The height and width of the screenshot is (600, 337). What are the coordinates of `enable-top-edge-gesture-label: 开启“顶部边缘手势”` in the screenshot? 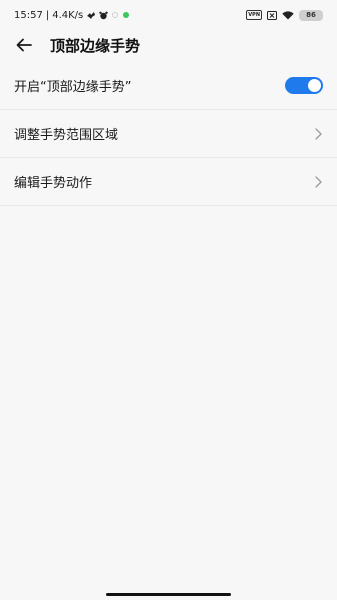 It's located at (73, 87).